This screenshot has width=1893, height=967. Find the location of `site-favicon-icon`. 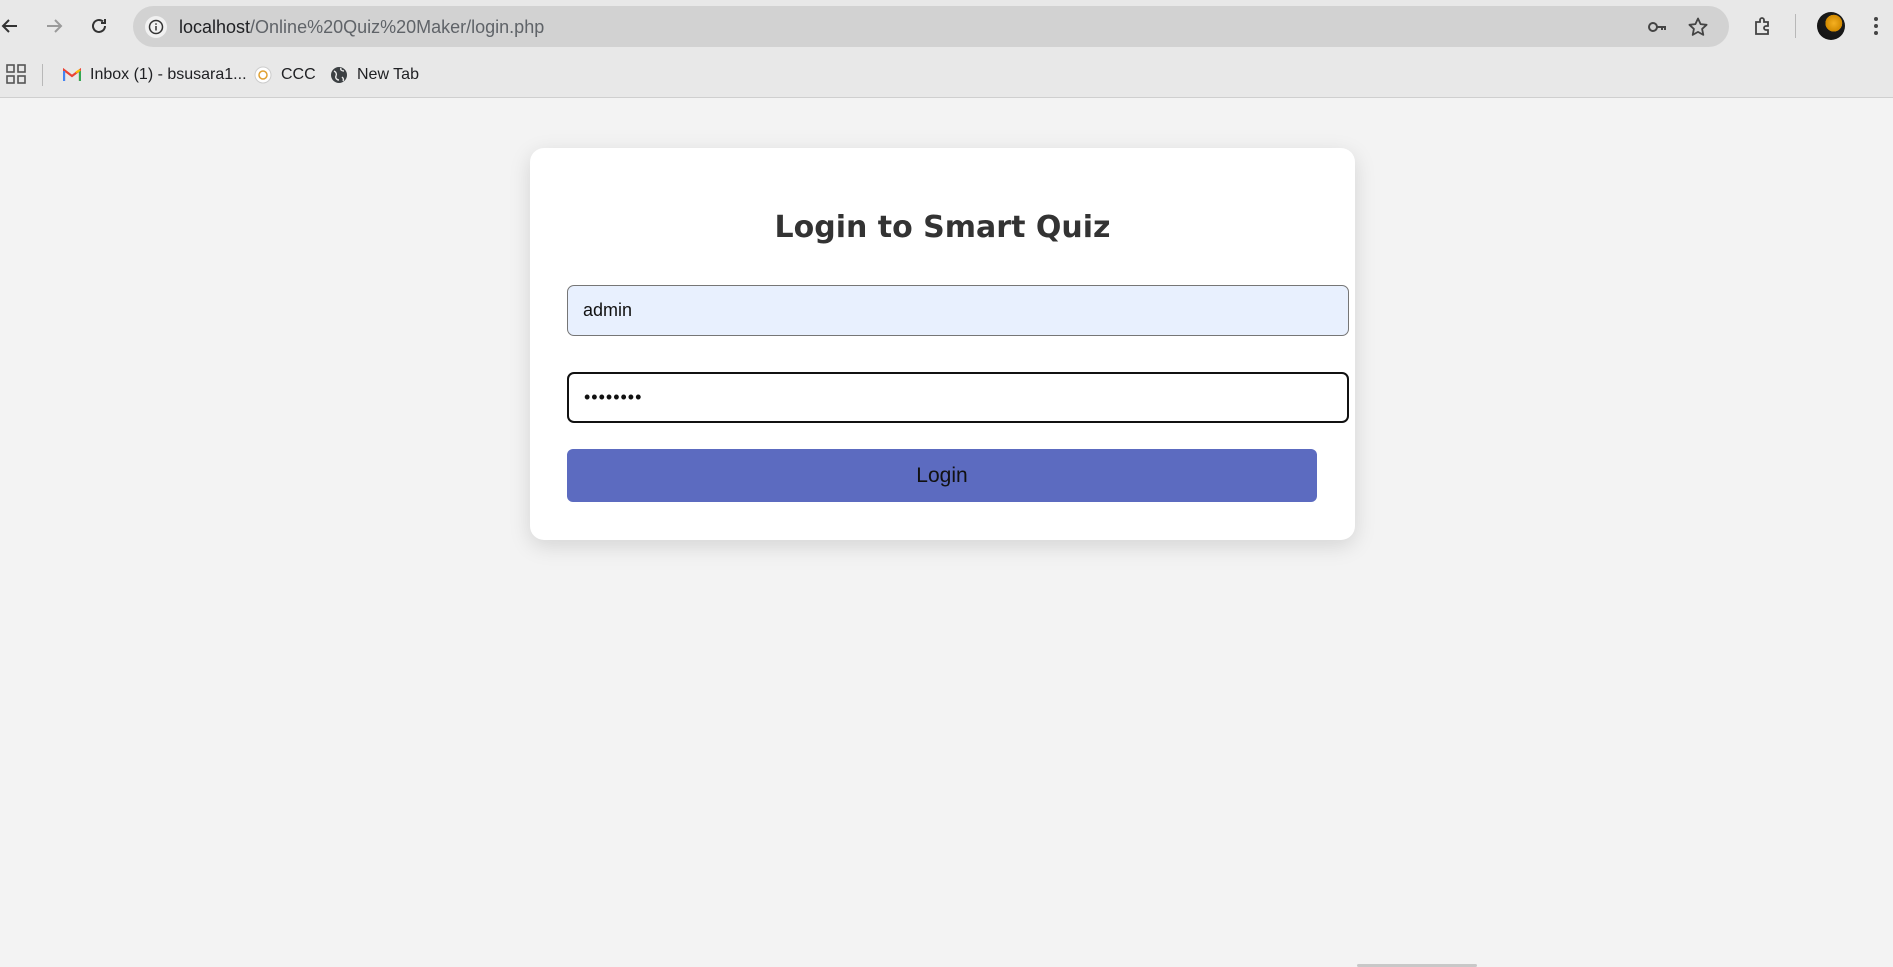

site-favicon-icon is located at coordinates (263, 75).